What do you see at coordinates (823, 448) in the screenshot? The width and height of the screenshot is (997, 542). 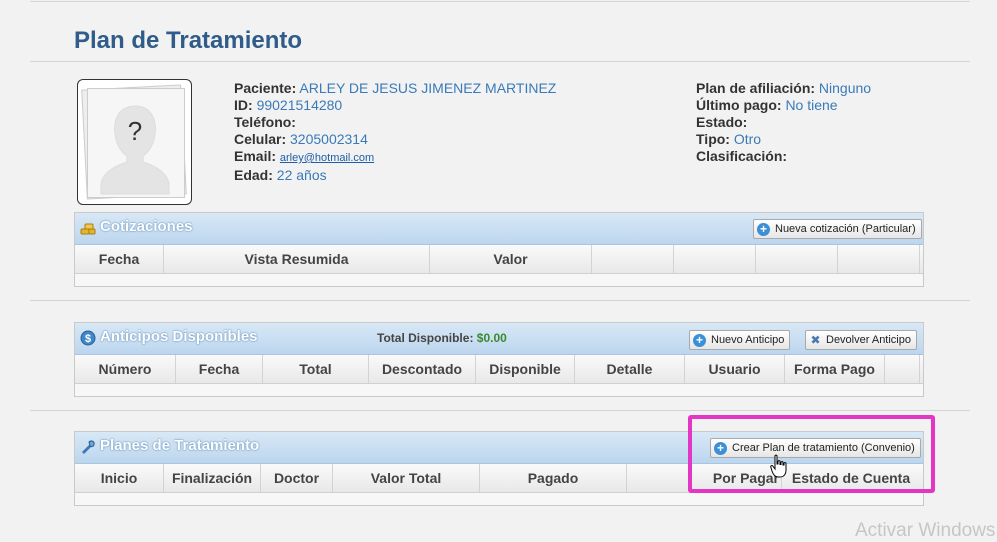 I see `create-plan-label: Crear Plan de tratamiento (Convenio)` at bounding box center [823, 448].